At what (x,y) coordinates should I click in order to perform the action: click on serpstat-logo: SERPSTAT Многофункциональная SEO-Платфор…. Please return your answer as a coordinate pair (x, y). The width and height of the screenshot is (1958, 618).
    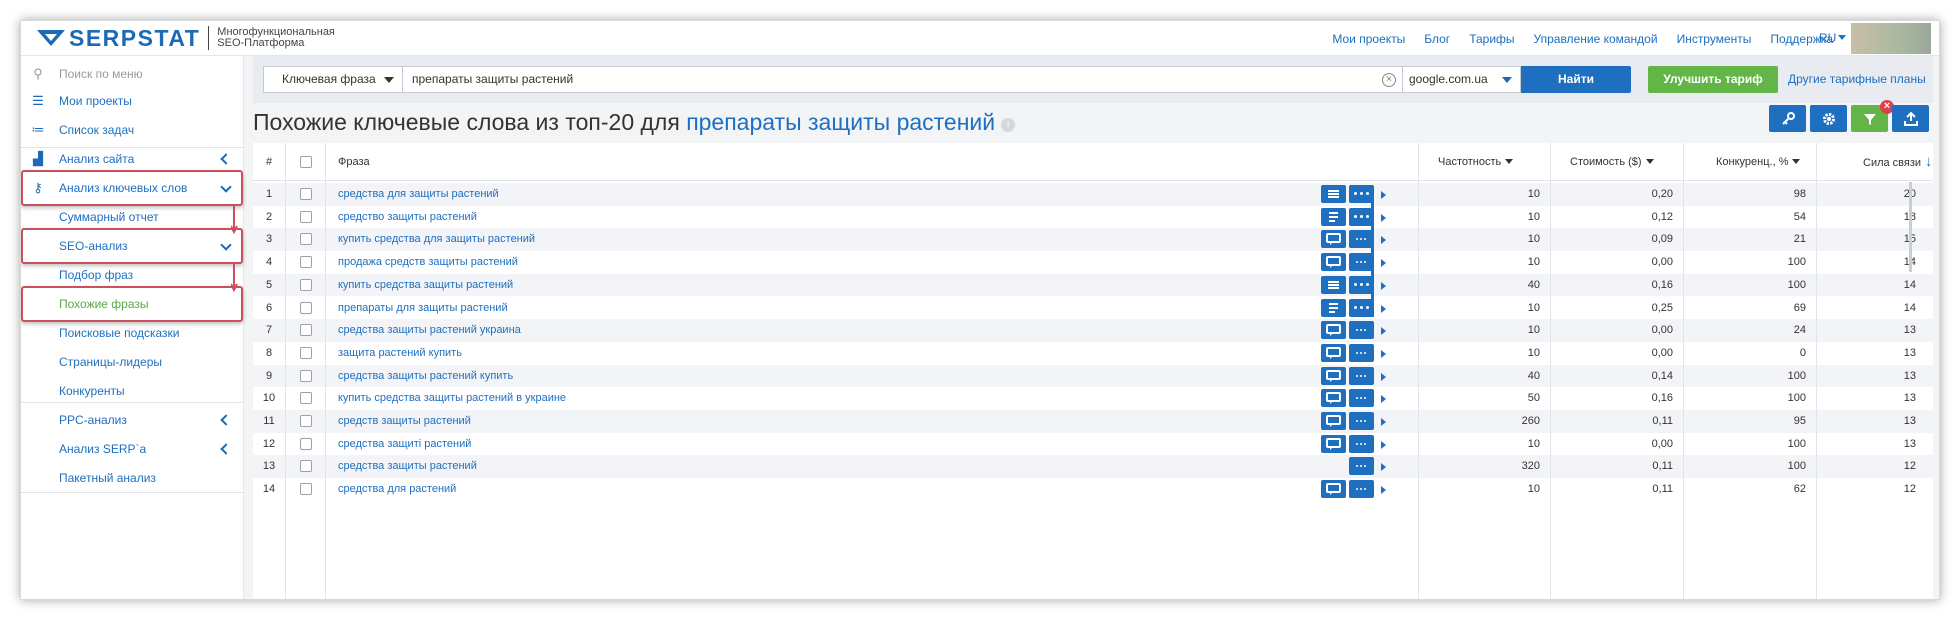
    Looking at the image, I should click on (186, 38).